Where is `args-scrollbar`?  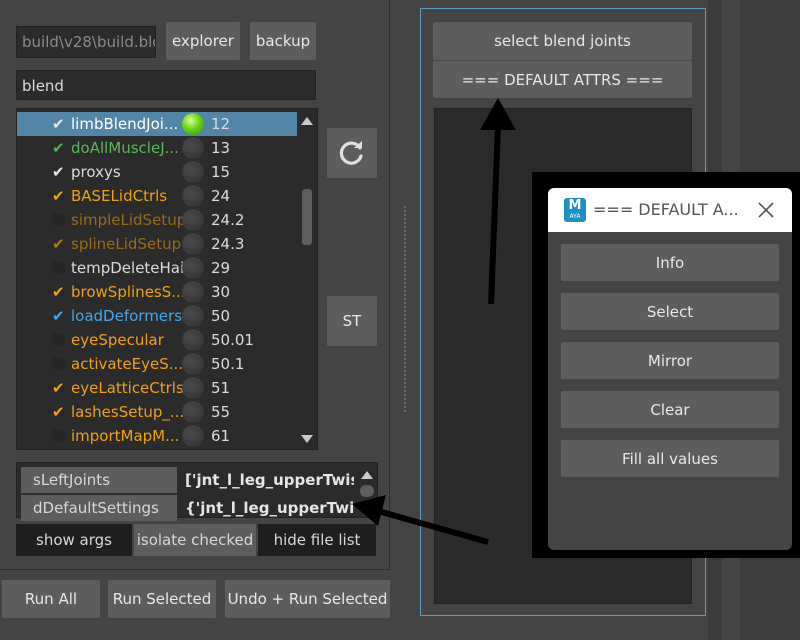
args-scrollbar is located at coordinates (367, 490).